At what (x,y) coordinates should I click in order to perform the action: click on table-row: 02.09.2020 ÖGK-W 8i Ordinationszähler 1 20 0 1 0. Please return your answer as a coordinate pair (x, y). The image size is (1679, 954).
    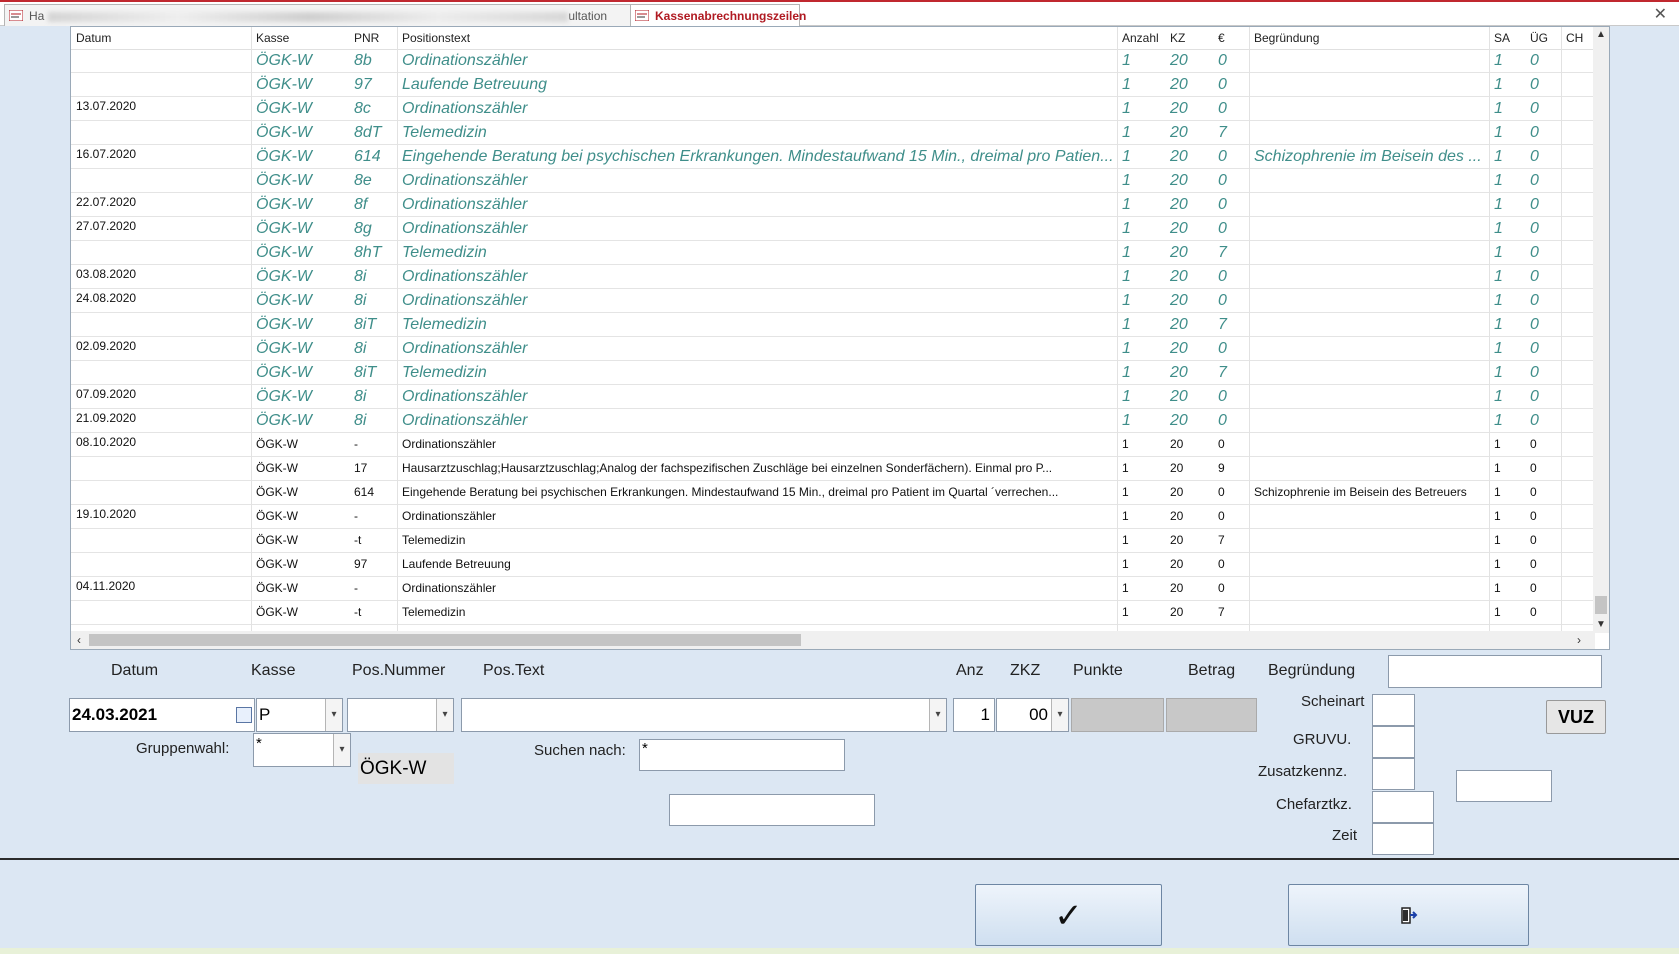
    Looking at the image, I should click on (833, 349).